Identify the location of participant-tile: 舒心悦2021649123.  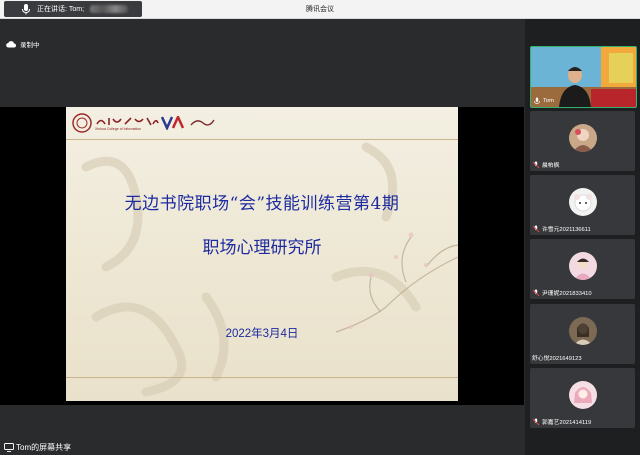
(582, 334).